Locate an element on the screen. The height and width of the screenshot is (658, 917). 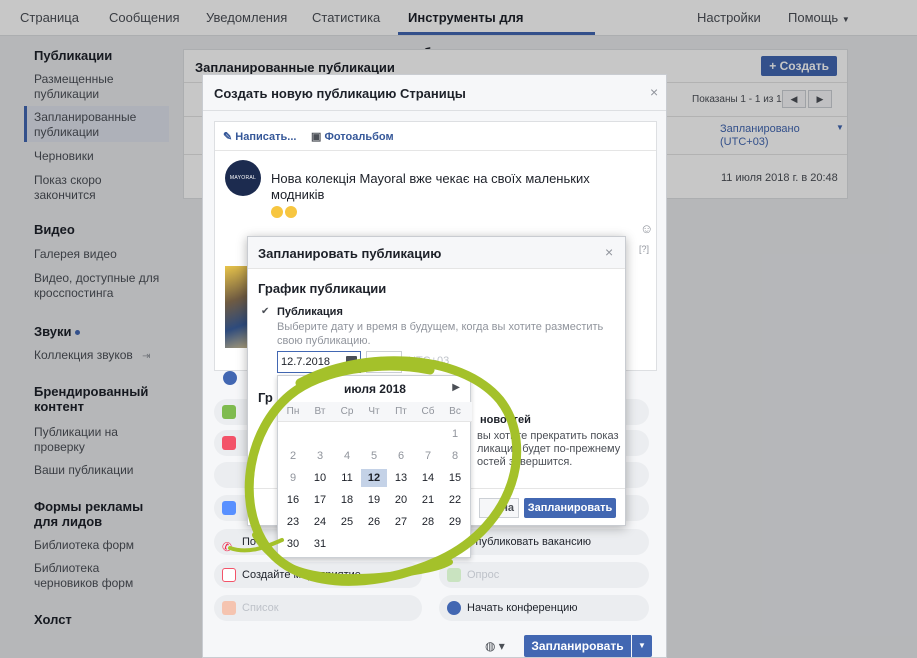
calendar-day: 27 is located at coordinates (401, 522).